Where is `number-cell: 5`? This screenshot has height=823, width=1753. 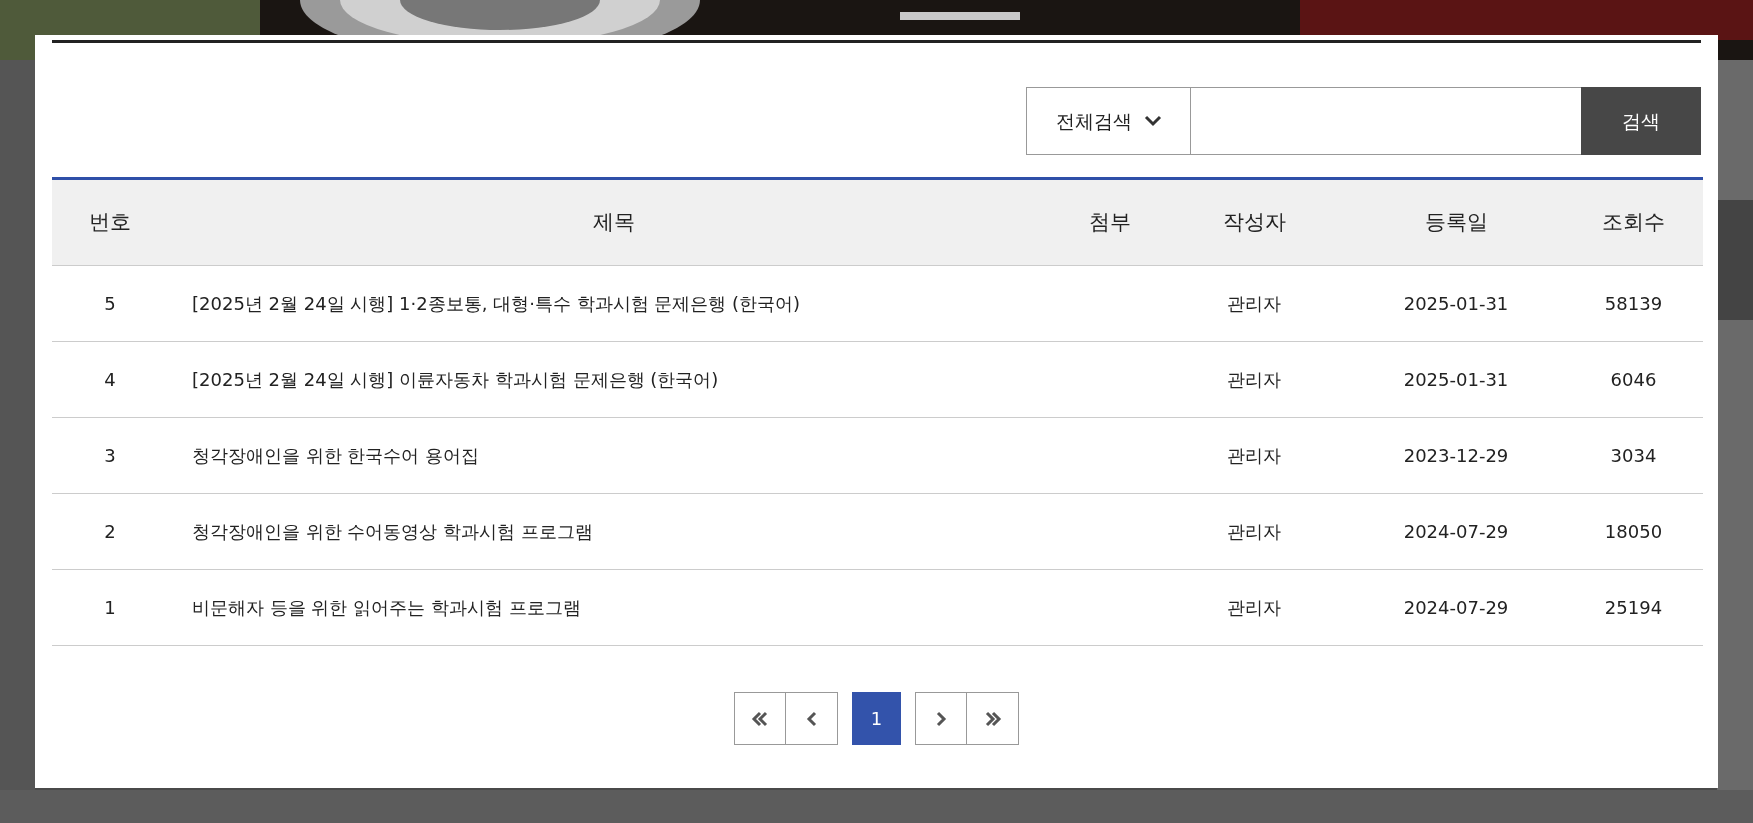 number-cell: 5 is located at coordinates (110, 303).